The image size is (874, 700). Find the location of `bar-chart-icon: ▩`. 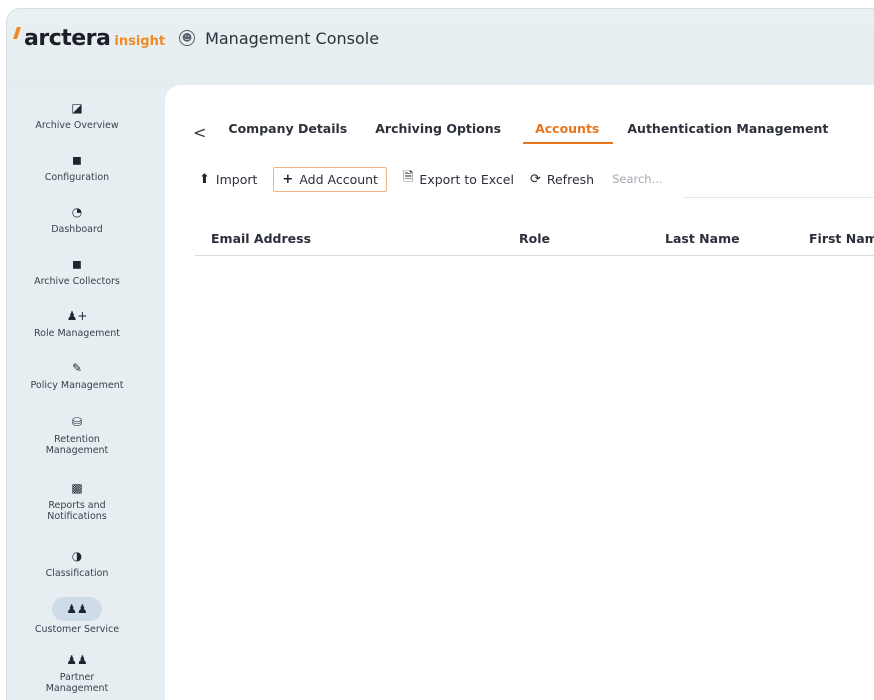

bar-chart-icon: ▩ is located at coordinates (77, 488).